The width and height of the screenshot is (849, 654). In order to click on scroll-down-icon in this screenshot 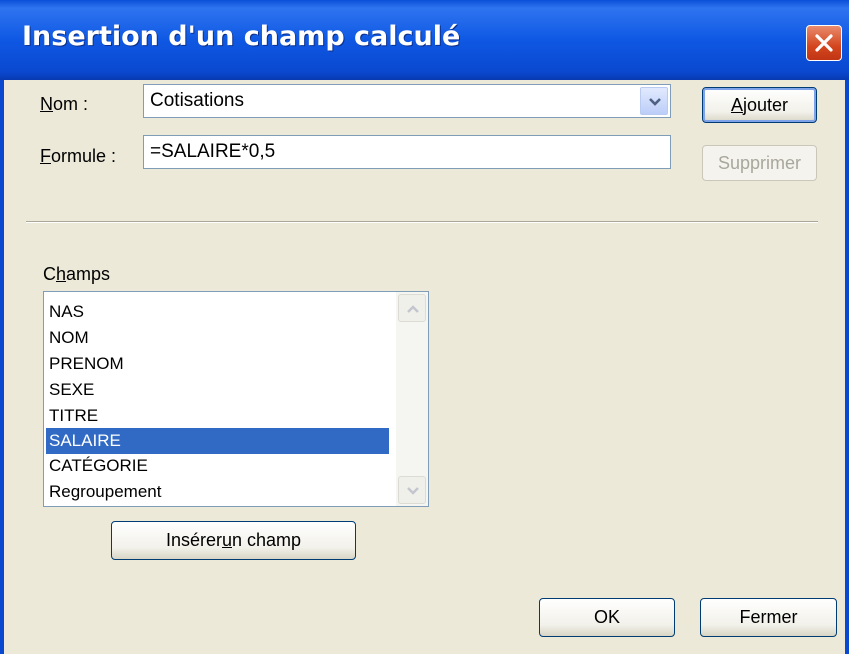, I will do `click(413, 491)`.